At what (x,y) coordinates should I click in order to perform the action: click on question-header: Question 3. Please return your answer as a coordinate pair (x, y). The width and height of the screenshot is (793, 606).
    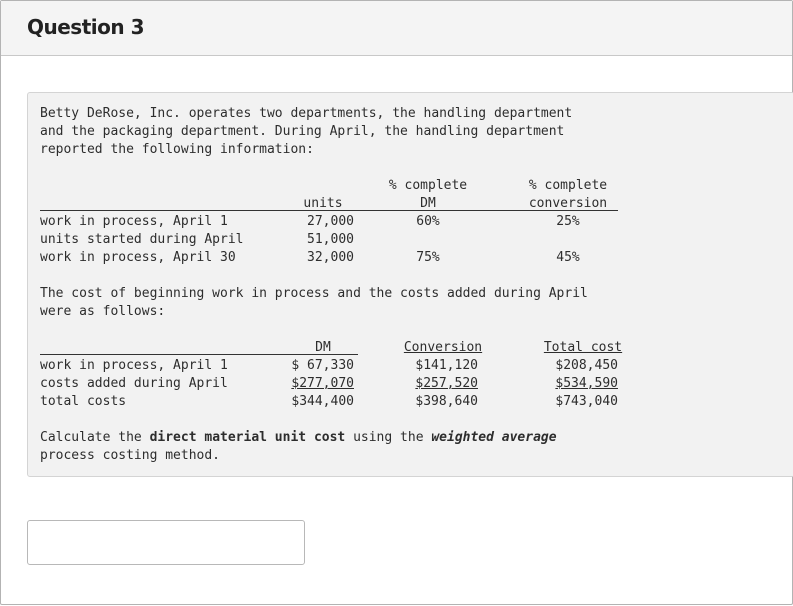
    Looking at the image, I should click on (396, 28).